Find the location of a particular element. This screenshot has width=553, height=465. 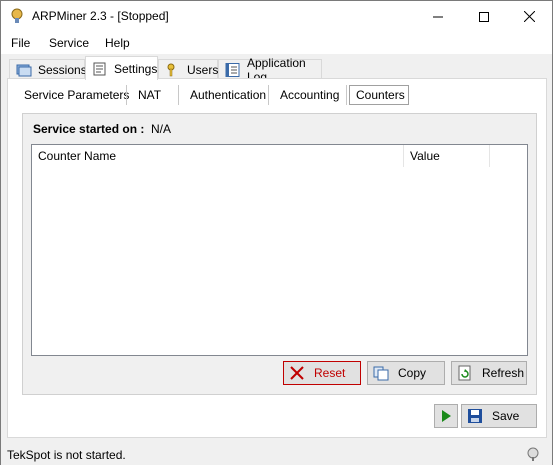

status-bar: TekSpot is not started. is located at coordinates (276, 454).